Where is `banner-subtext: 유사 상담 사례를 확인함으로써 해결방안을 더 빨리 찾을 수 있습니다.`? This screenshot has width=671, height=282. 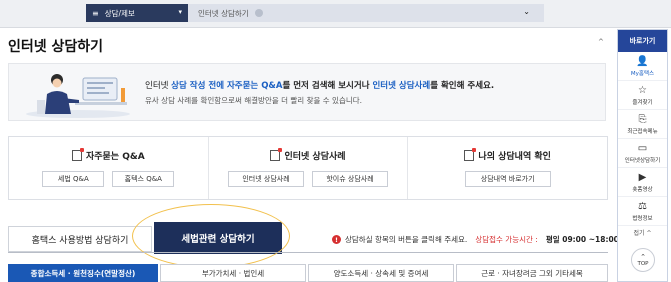
banner-subtext: 유사 상담 사례를 확인함으로써 해결방안을 더 빨리 찾을 수 있습니다. is located at coordinates (254, 100).